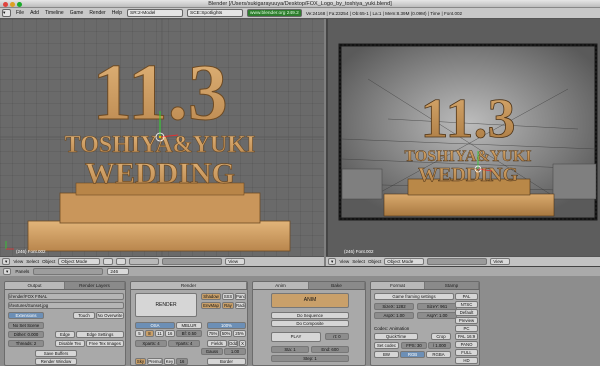 This screenshot has height=366, width=600. I want to click on menu-object-right: Object, so click(374, 261).